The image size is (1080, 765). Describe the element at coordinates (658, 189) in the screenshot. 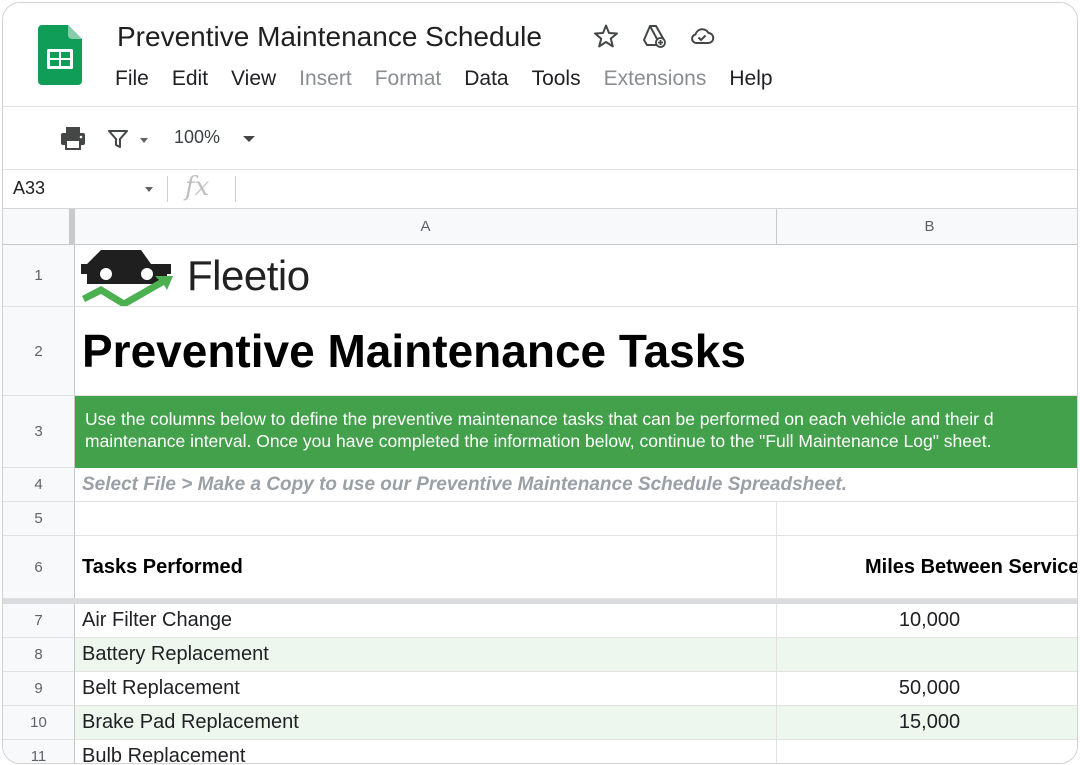

I see `formula-input` at that location.